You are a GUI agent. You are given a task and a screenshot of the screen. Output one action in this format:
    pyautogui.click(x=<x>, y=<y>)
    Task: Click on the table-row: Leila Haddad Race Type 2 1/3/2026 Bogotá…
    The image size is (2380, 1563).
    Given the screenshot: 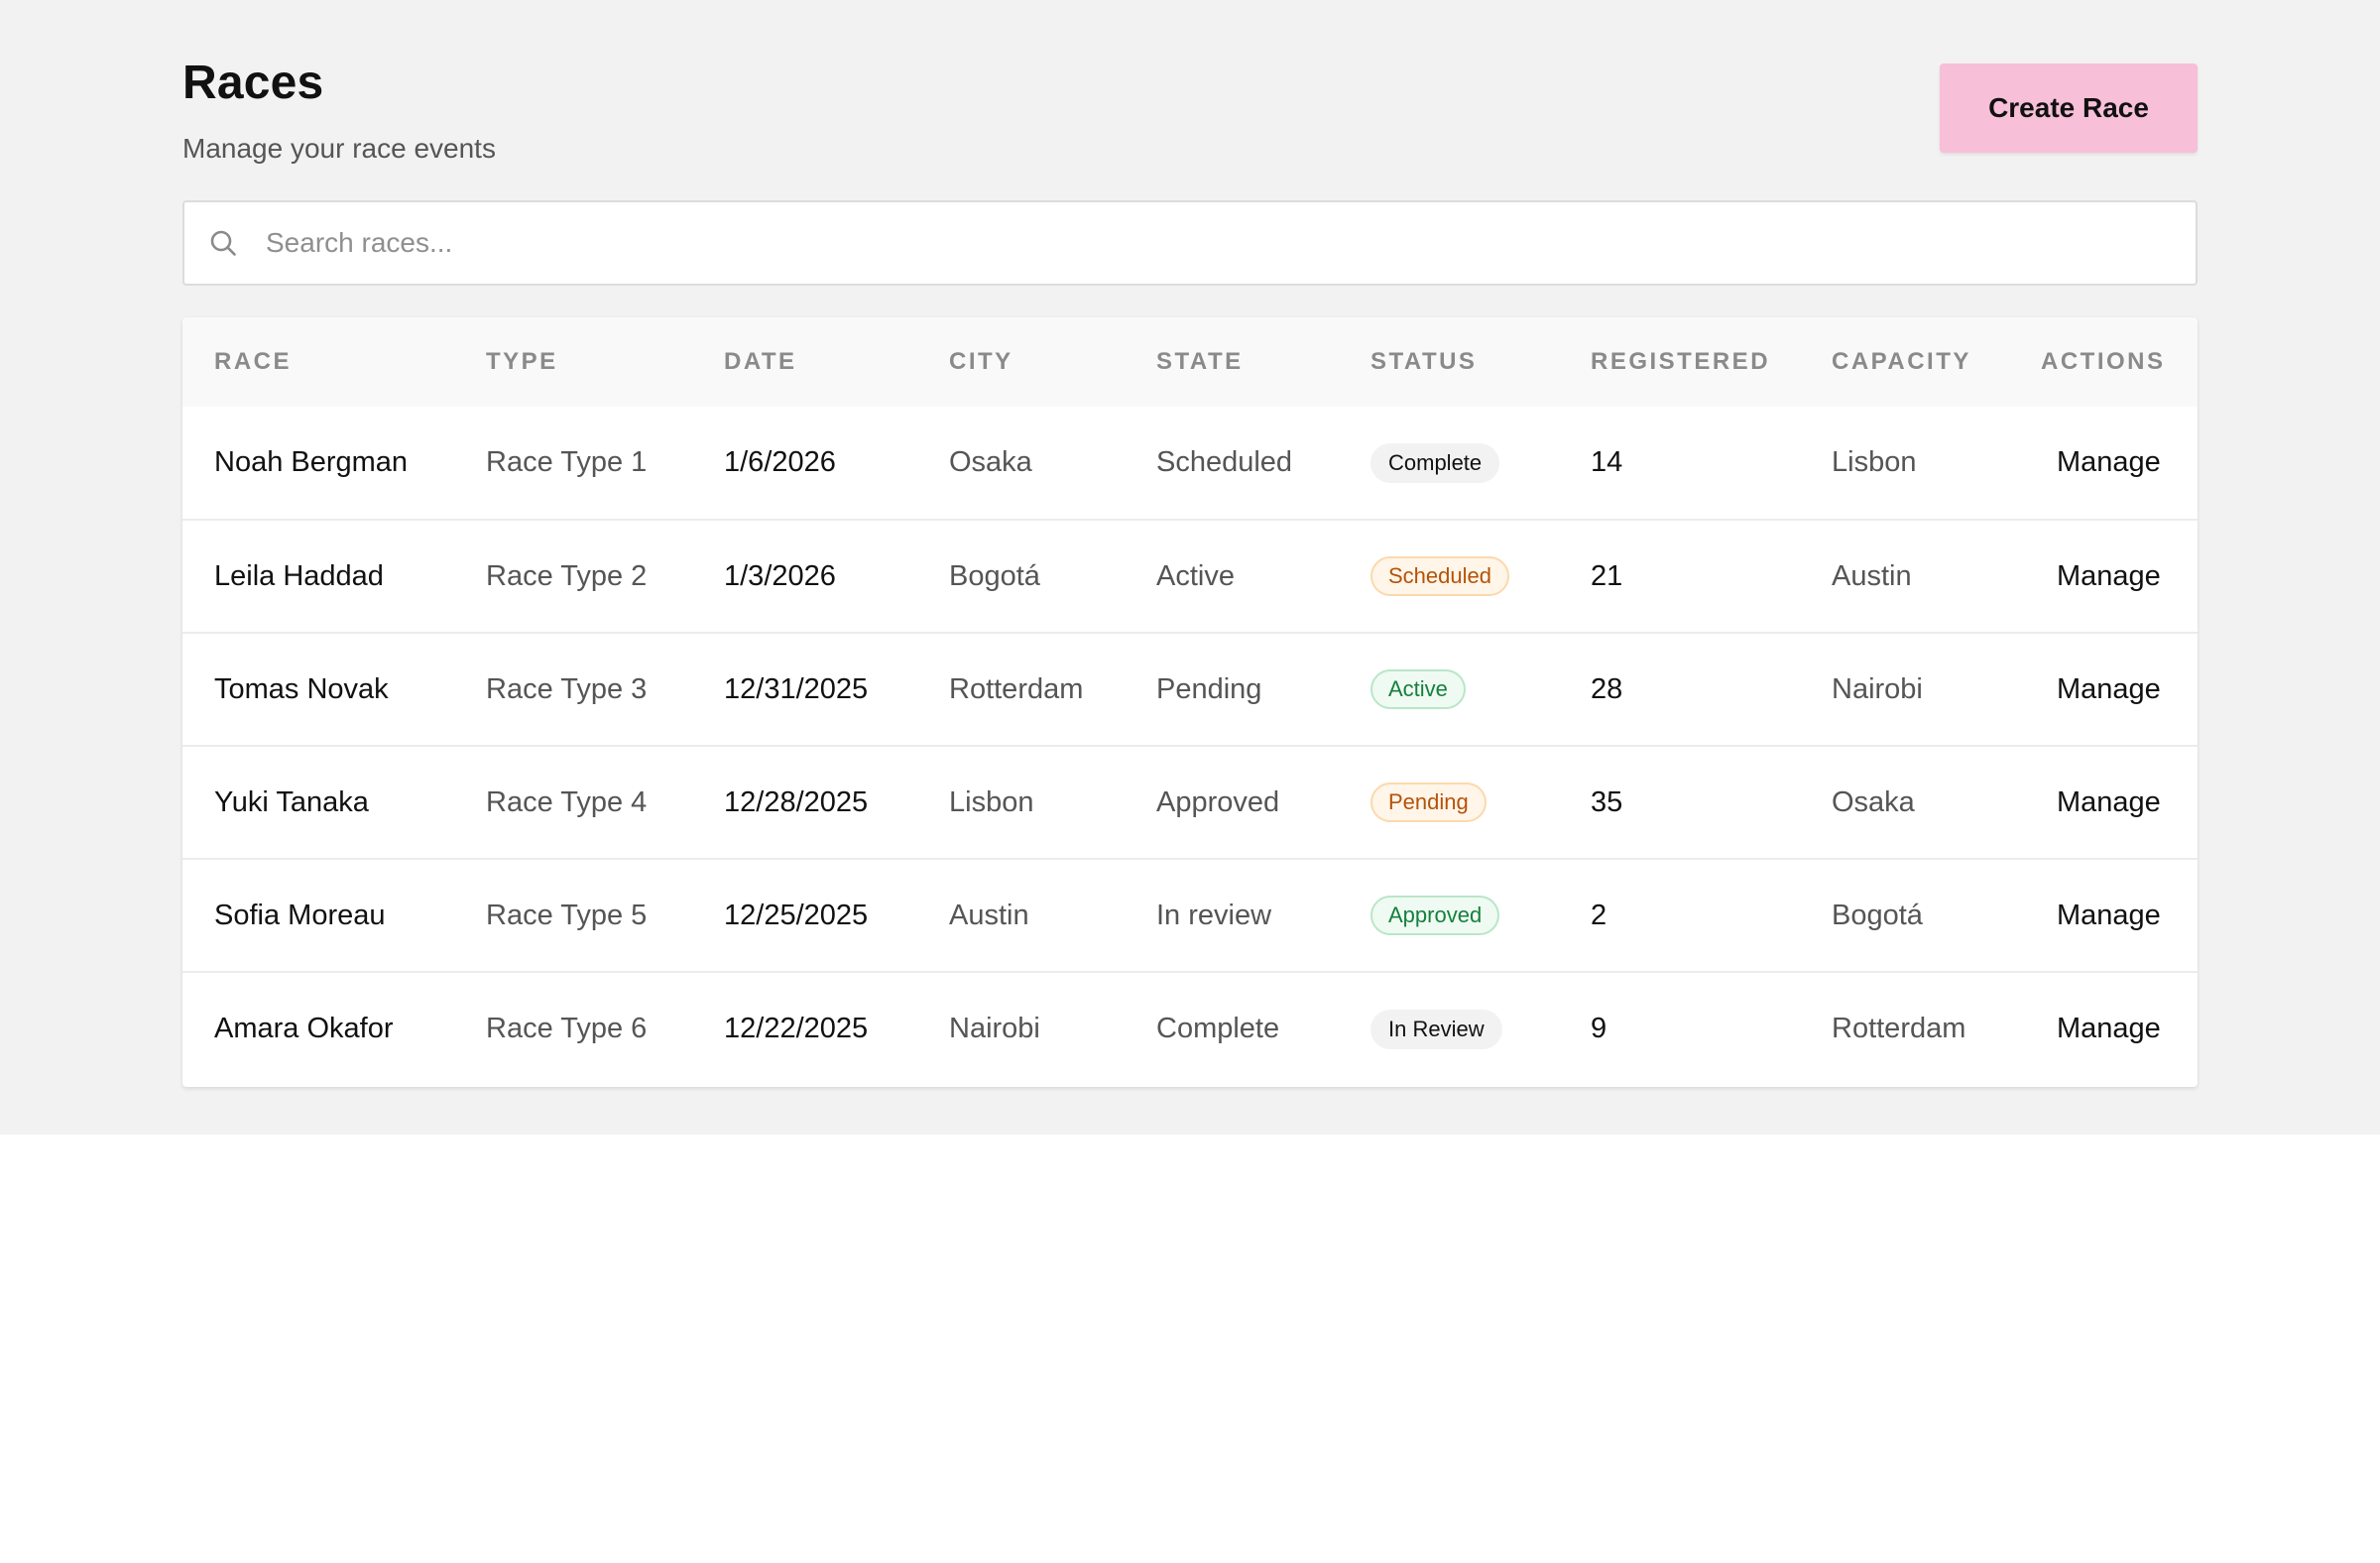 What is the action you would take?
    pyautogui.click(x=1190, y=576)
    